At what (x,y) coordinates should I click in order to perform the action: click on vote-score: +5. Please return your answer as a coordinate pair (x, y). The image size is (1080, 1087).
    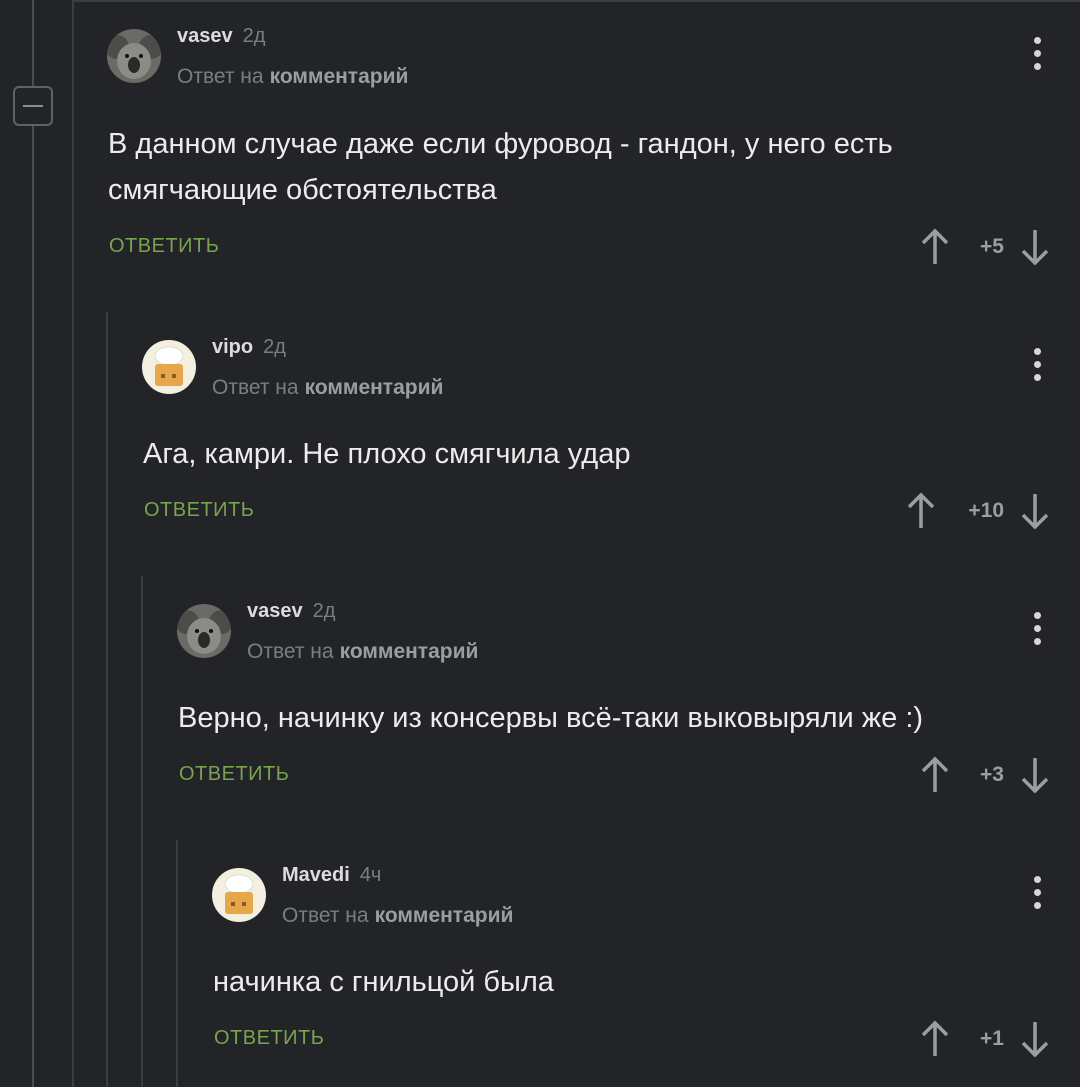
    Looking at the image, I should click on (992, 246).